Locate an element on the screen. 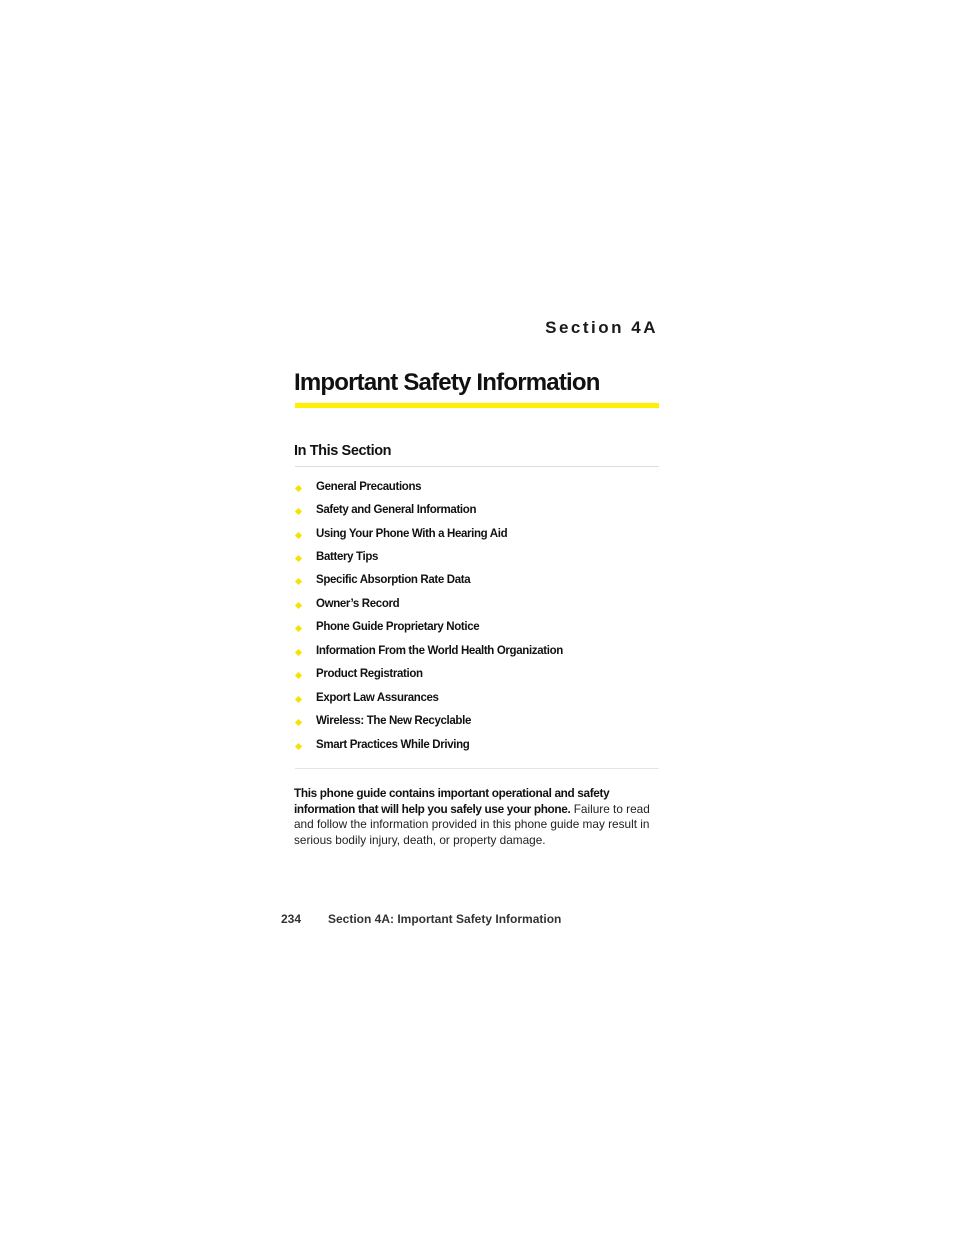  title-underline-rule is located at coordinates (477, 405).